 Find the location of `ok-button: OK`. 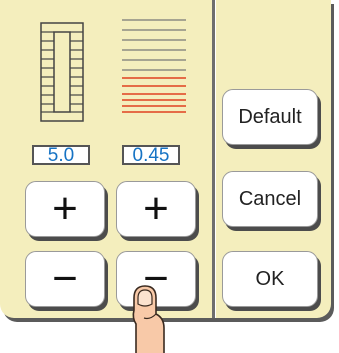

ok-button: OK is located at coordinates (270, 279).